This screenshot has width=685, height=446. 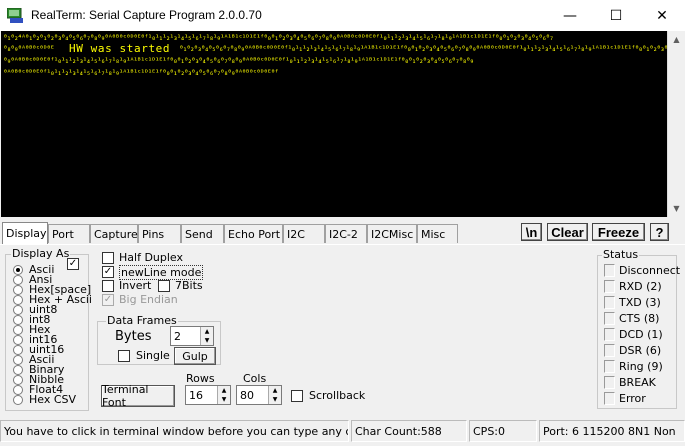 What do you see at coordinates (567, 232) in the screenshot?
I see `clear-button: Clear` at bounding box center [567, 232].